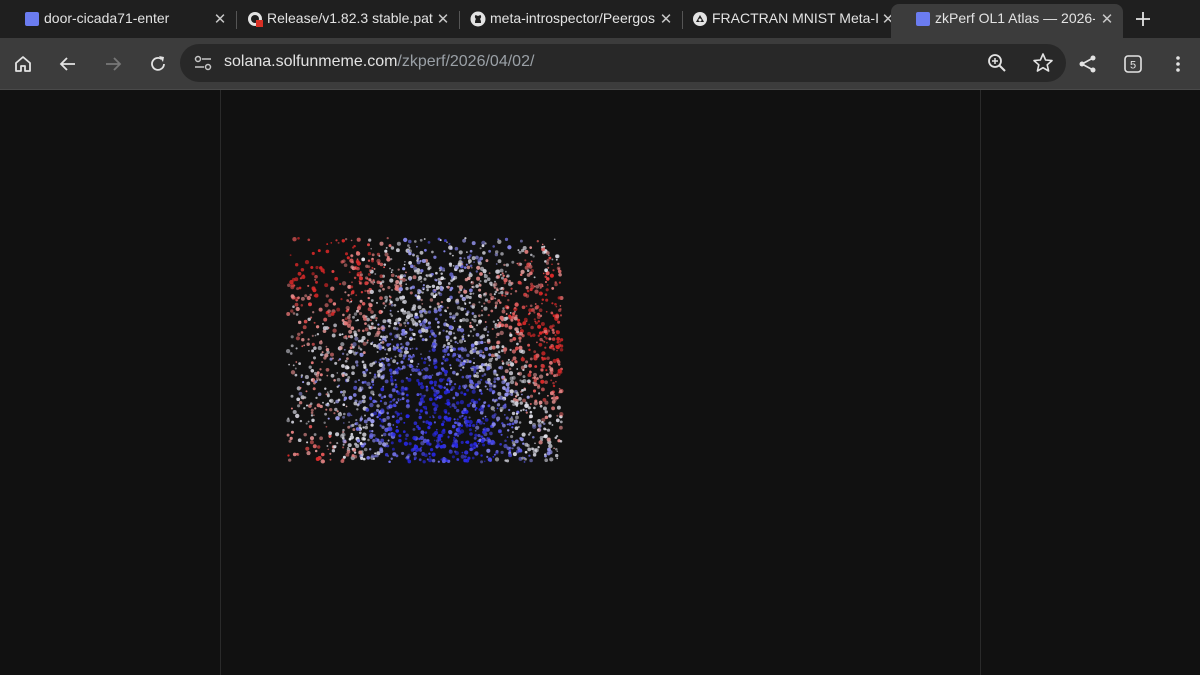  What do you see at coordinates (997, 63) in the screenshot?
I see `zoom-icon` at bounding box center [997, 63].